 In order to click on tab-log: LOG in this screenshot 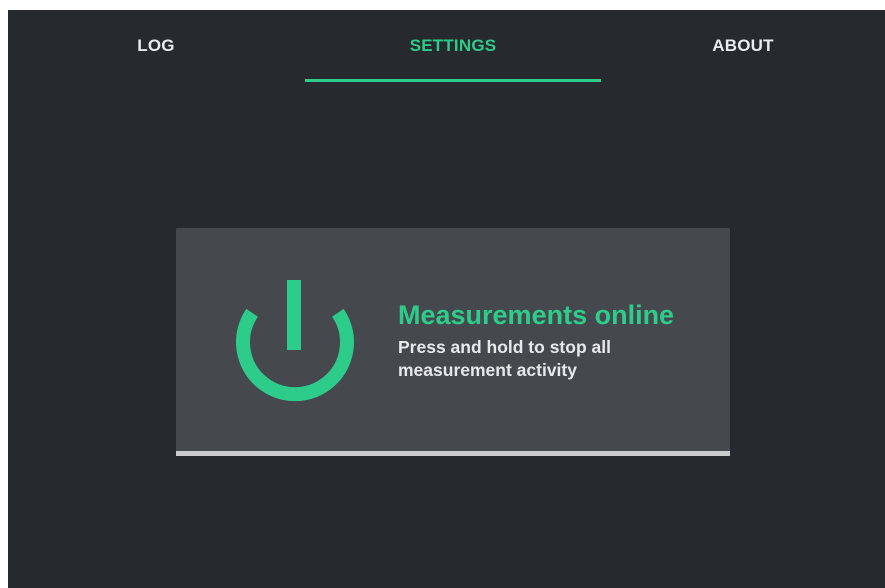, I will do `click(156, 46)`.